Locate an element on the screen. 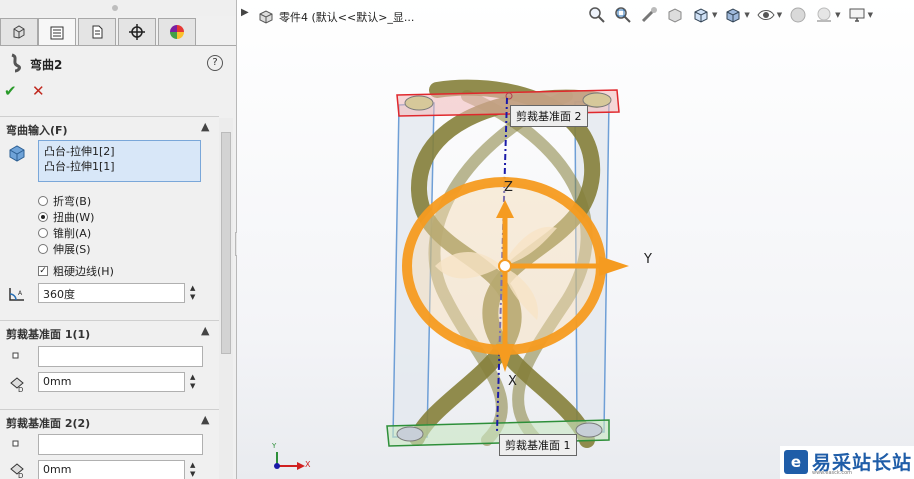 Image resolution: width=914 pixels, height=479 pixels. trim-plane-1-entity-input is located at coordinates (120, 356).